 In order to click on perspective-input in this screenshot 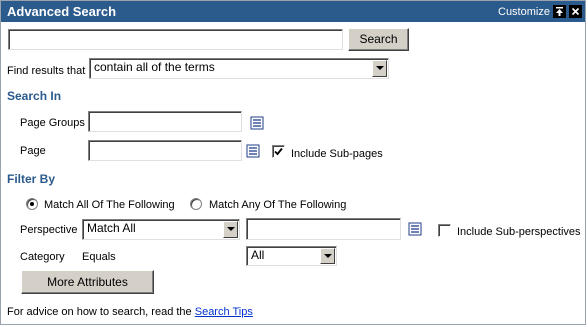, I will do `click(323, 229)`.